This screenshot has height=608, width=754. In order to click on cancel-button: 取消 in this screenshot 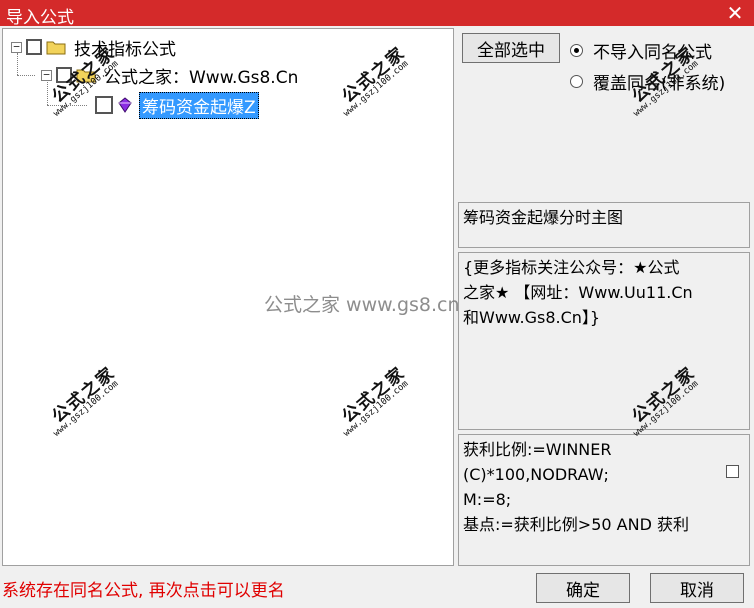, I will do `click(697, 588)`.